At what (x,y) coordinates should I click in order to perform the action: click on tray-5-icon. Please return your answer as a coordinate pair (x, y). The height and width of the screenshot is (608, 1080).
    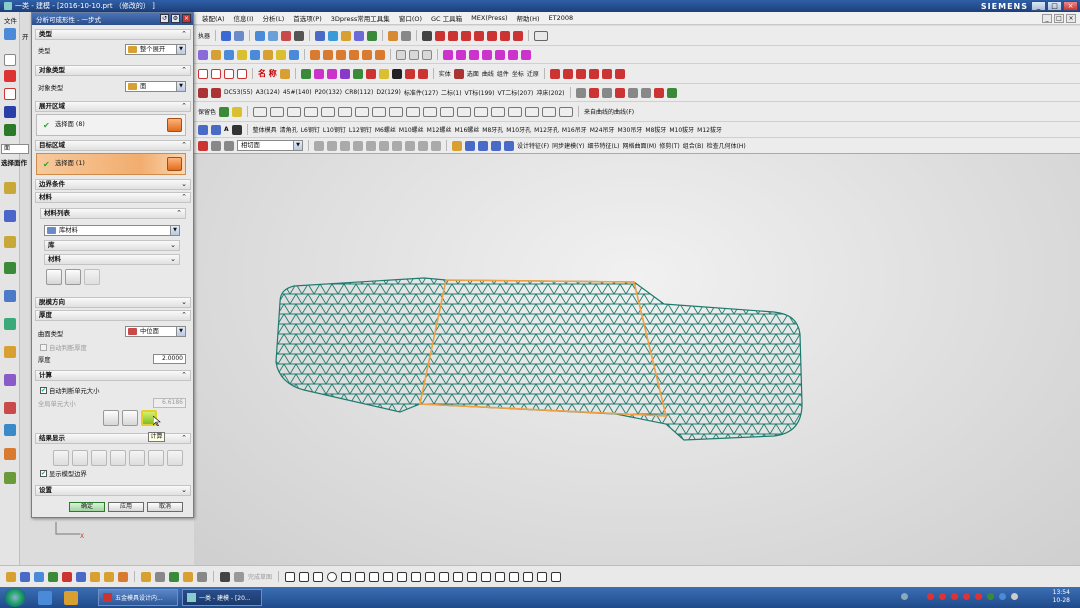
    Looking at the image, I should click on (966, 596).